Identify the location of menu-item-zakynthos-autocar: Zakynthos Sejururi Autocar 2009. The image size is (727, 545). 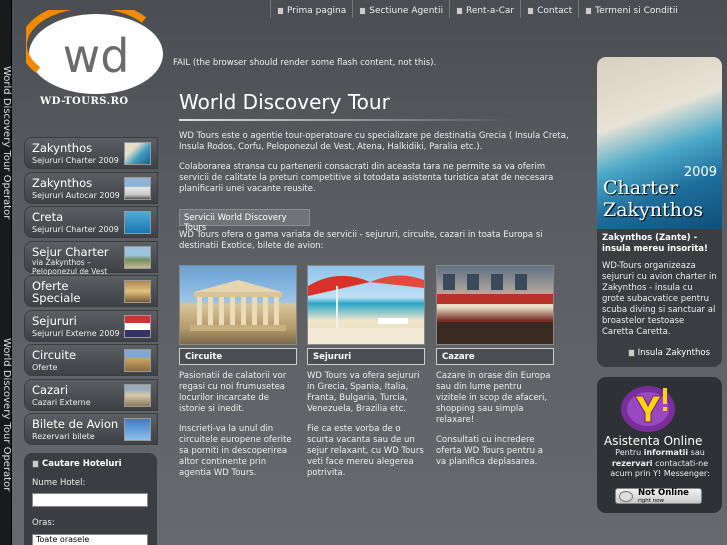
(91, 187).